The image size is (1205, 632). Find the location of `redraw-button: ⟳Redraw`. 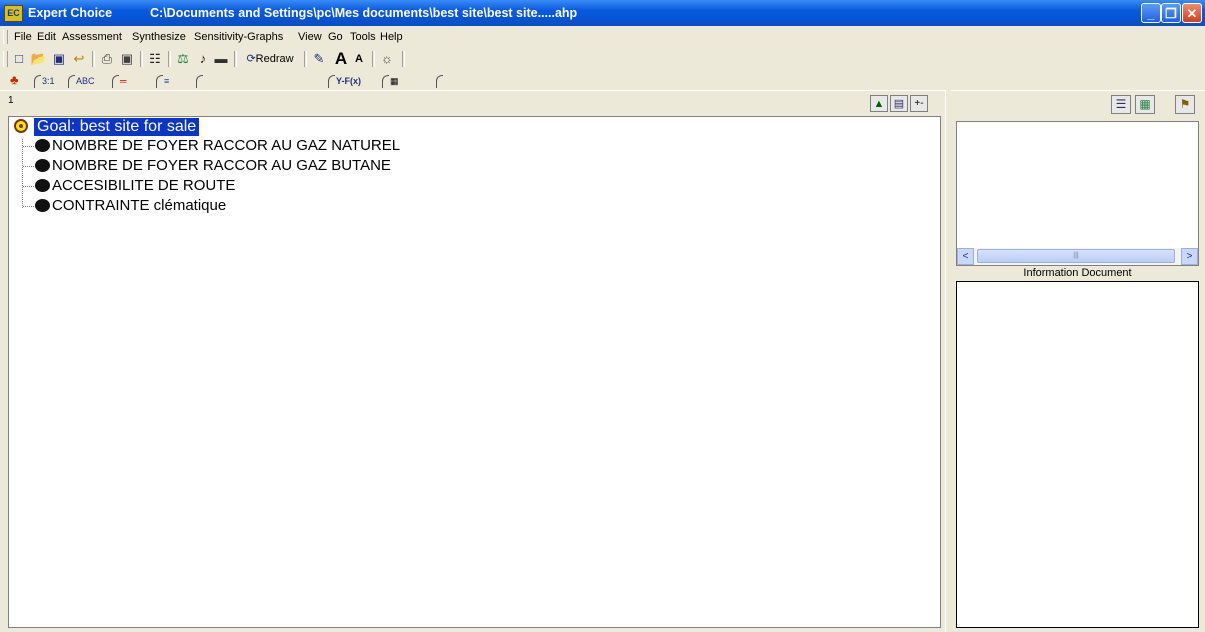

redraw-button: ⟳Redraw is located at coordinates (270, 59).